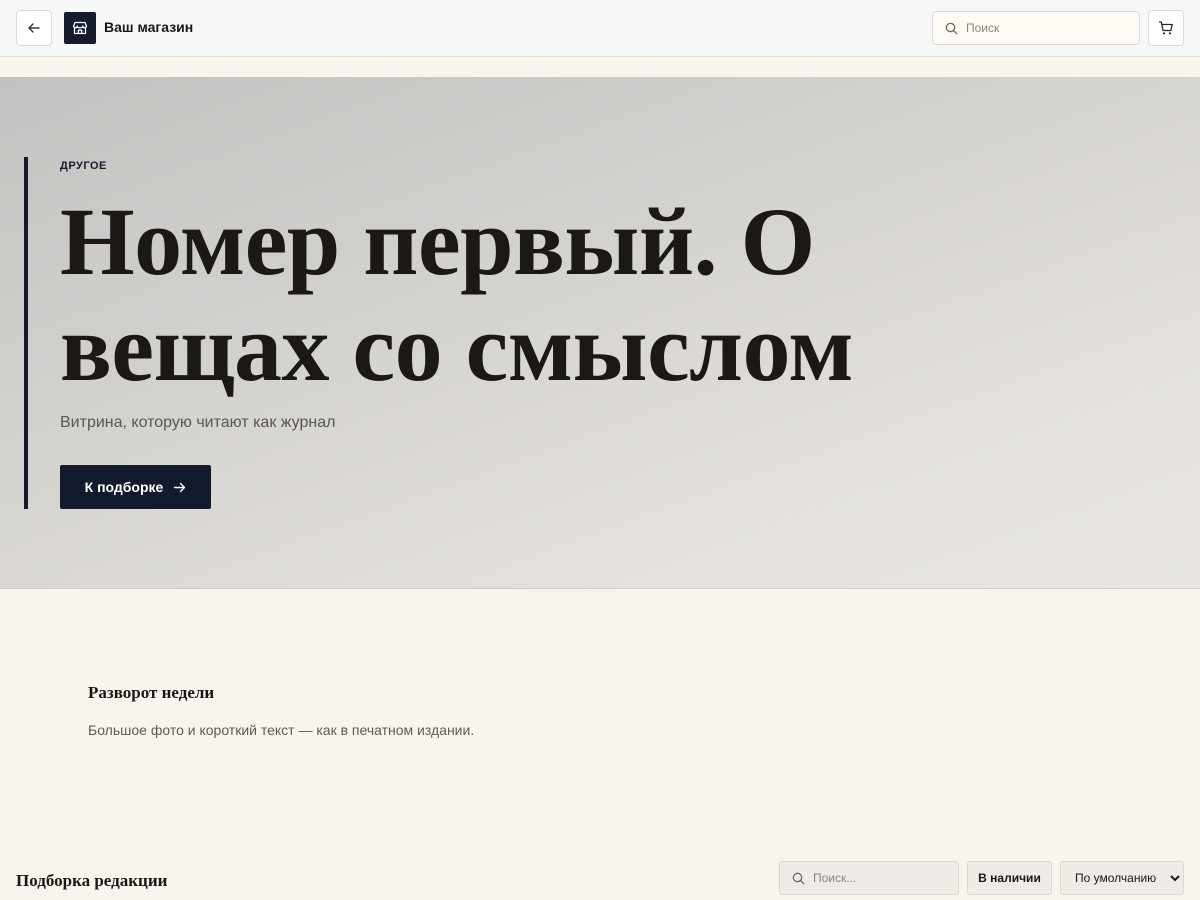 The height and width of the screenshot is (900, 1200). I want to click on header-search, so click(1036, 28).